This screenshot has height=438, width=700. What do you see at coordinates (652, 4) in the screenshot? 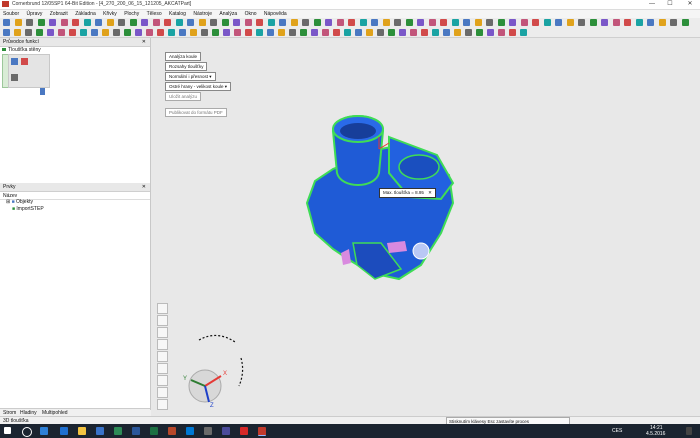
I see `minimize-button: —` at bounding box center [652, 4].